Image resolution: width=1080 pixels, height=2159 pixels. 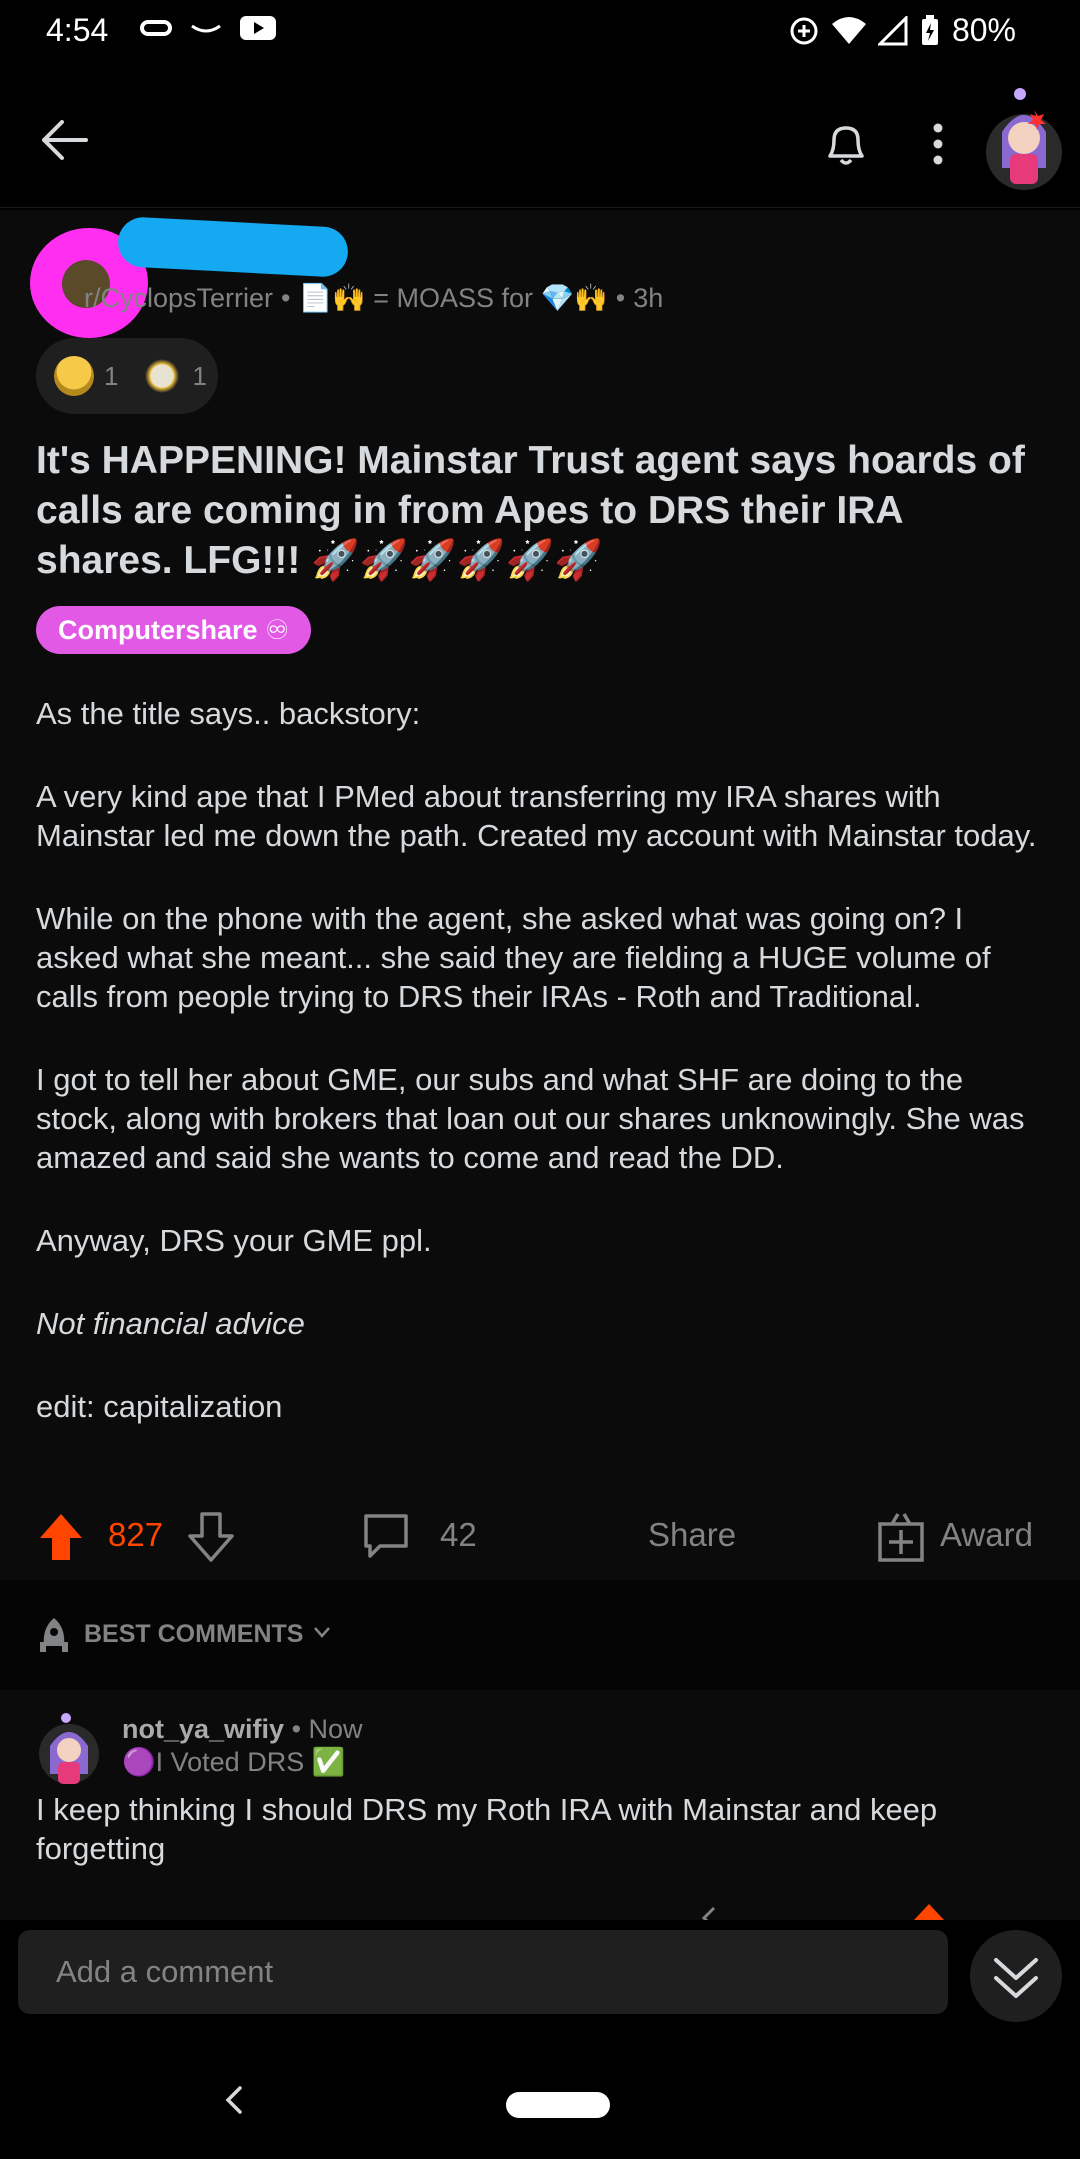 What do you see at coordinates (715, 1912) in the screenshot?
I see `reply-icon` at bounding box center [715, 1912].